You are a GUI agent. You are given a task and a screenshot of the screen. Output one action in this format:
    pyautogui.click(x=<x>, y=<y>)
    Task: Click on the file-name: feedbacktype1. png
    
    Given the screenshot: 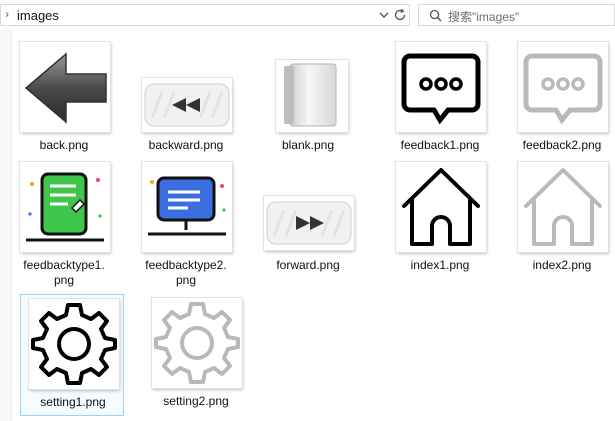 What is the action you would take?
    pyautogui.click(x=64, y=273)
    